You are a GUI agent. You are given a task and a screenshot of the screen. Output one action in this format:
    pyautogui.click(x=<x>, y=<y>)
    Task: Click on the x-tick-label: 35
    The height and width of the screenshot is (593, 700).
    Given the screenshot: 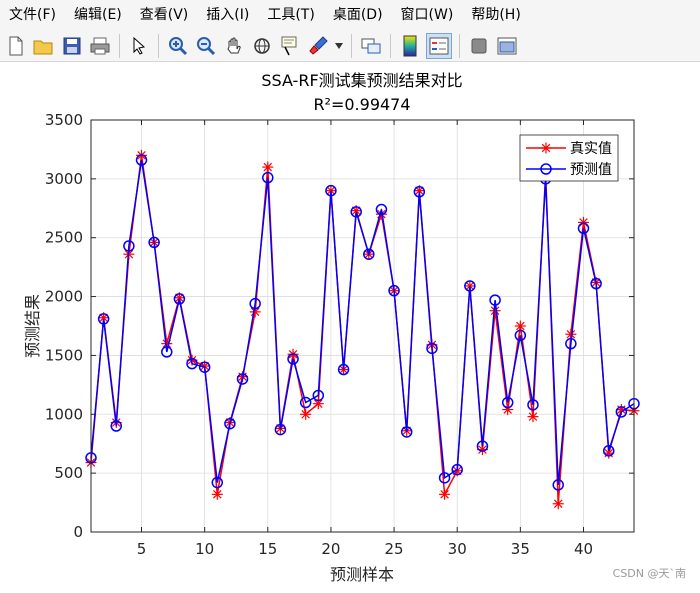 What is the action you would take?
    pyautogui.click(x=520, y=549)
    